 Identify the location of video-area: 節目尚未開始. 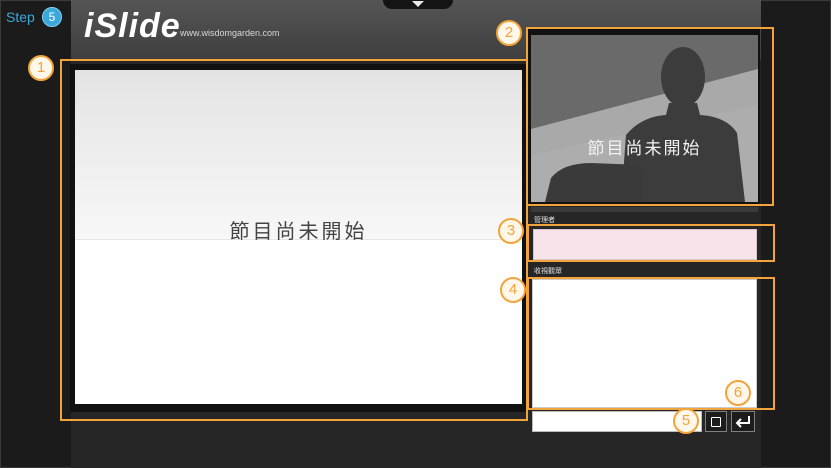
(644, 118).